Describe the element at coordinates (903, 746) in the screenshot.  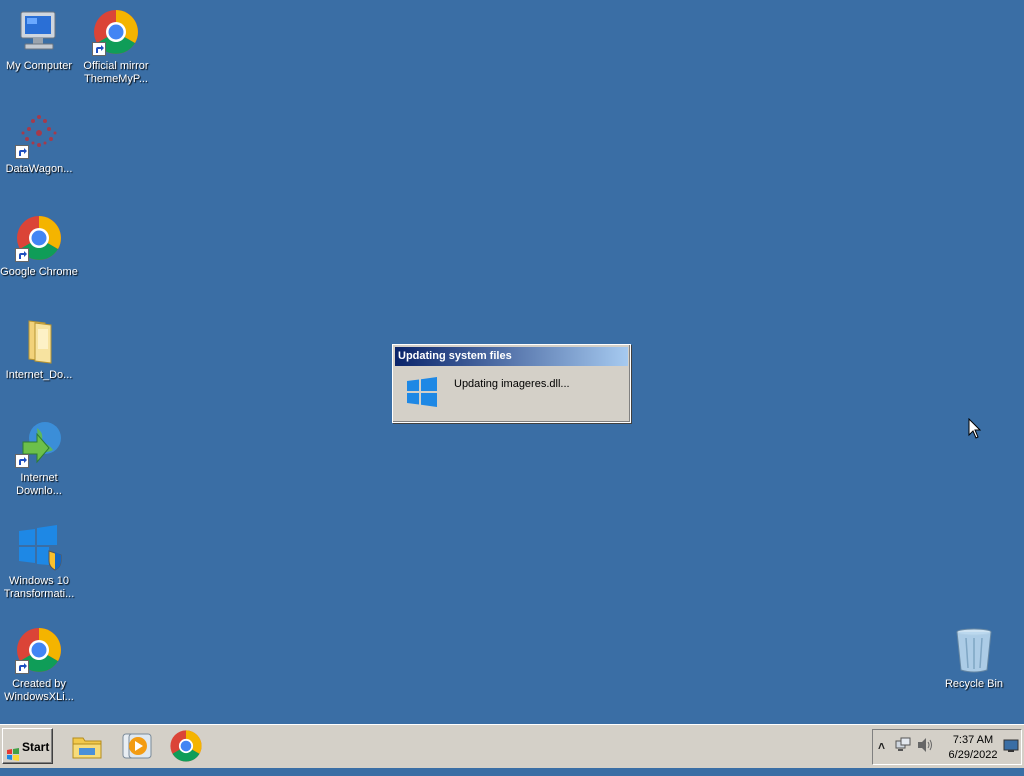
I see `network-icon` at that location.